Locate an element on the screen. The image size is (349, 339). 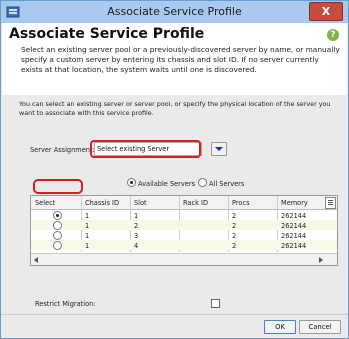
column-header-select: Select is located at coordinates (45, 203).